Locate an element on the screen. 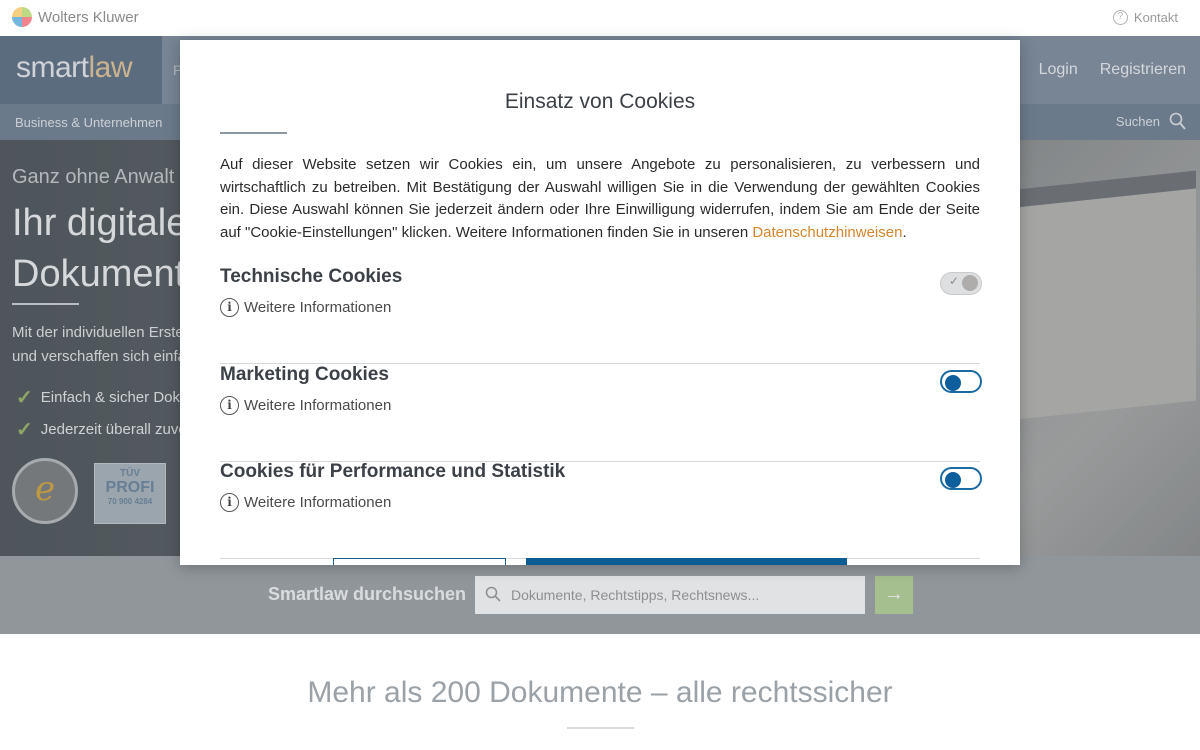 The image size is (1200, 750). wolters-kluwer-label: Wolters Kluwer is located at coordinates (88, 17).